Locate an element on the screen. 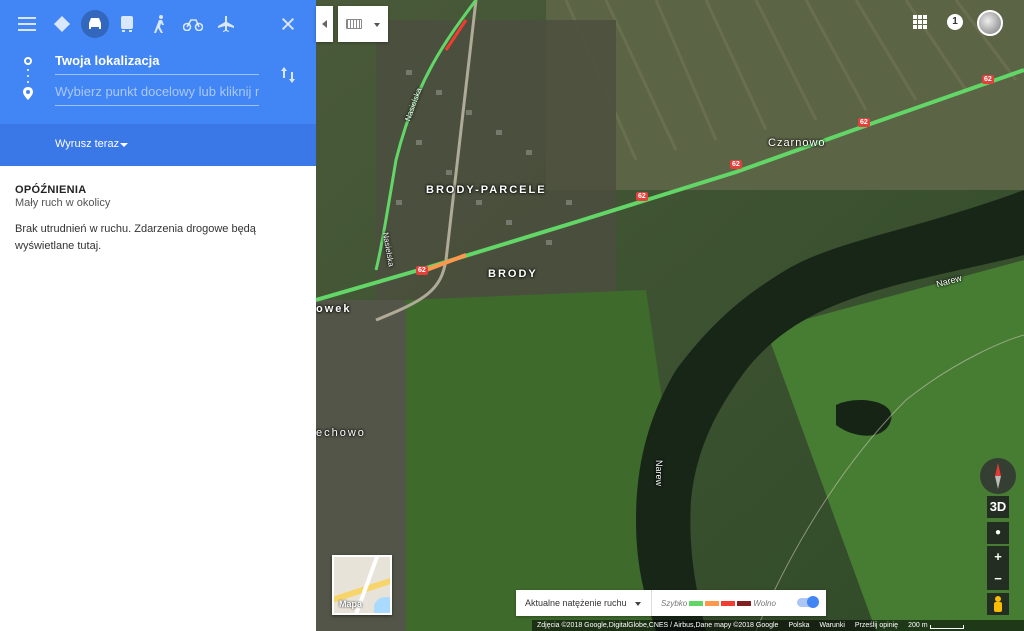 The image size is (1024, 631). map-label-echowo: echowo is located at coordinates (341, 433).